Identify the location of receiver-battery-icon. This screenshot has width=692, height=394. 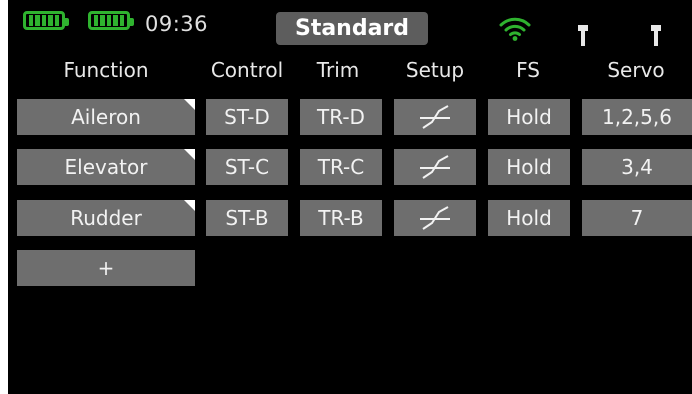
(111, 20).